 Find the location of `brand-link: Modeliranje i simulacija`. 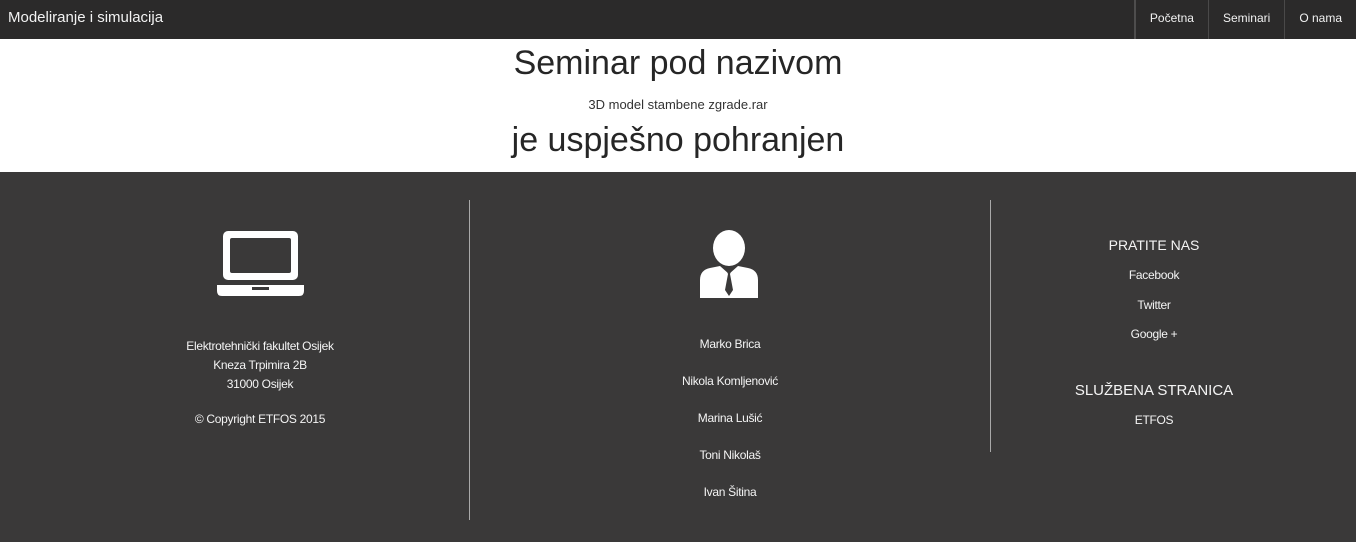

brand-link: Modeliranje i simulacija is located at coordinates (85, 17).